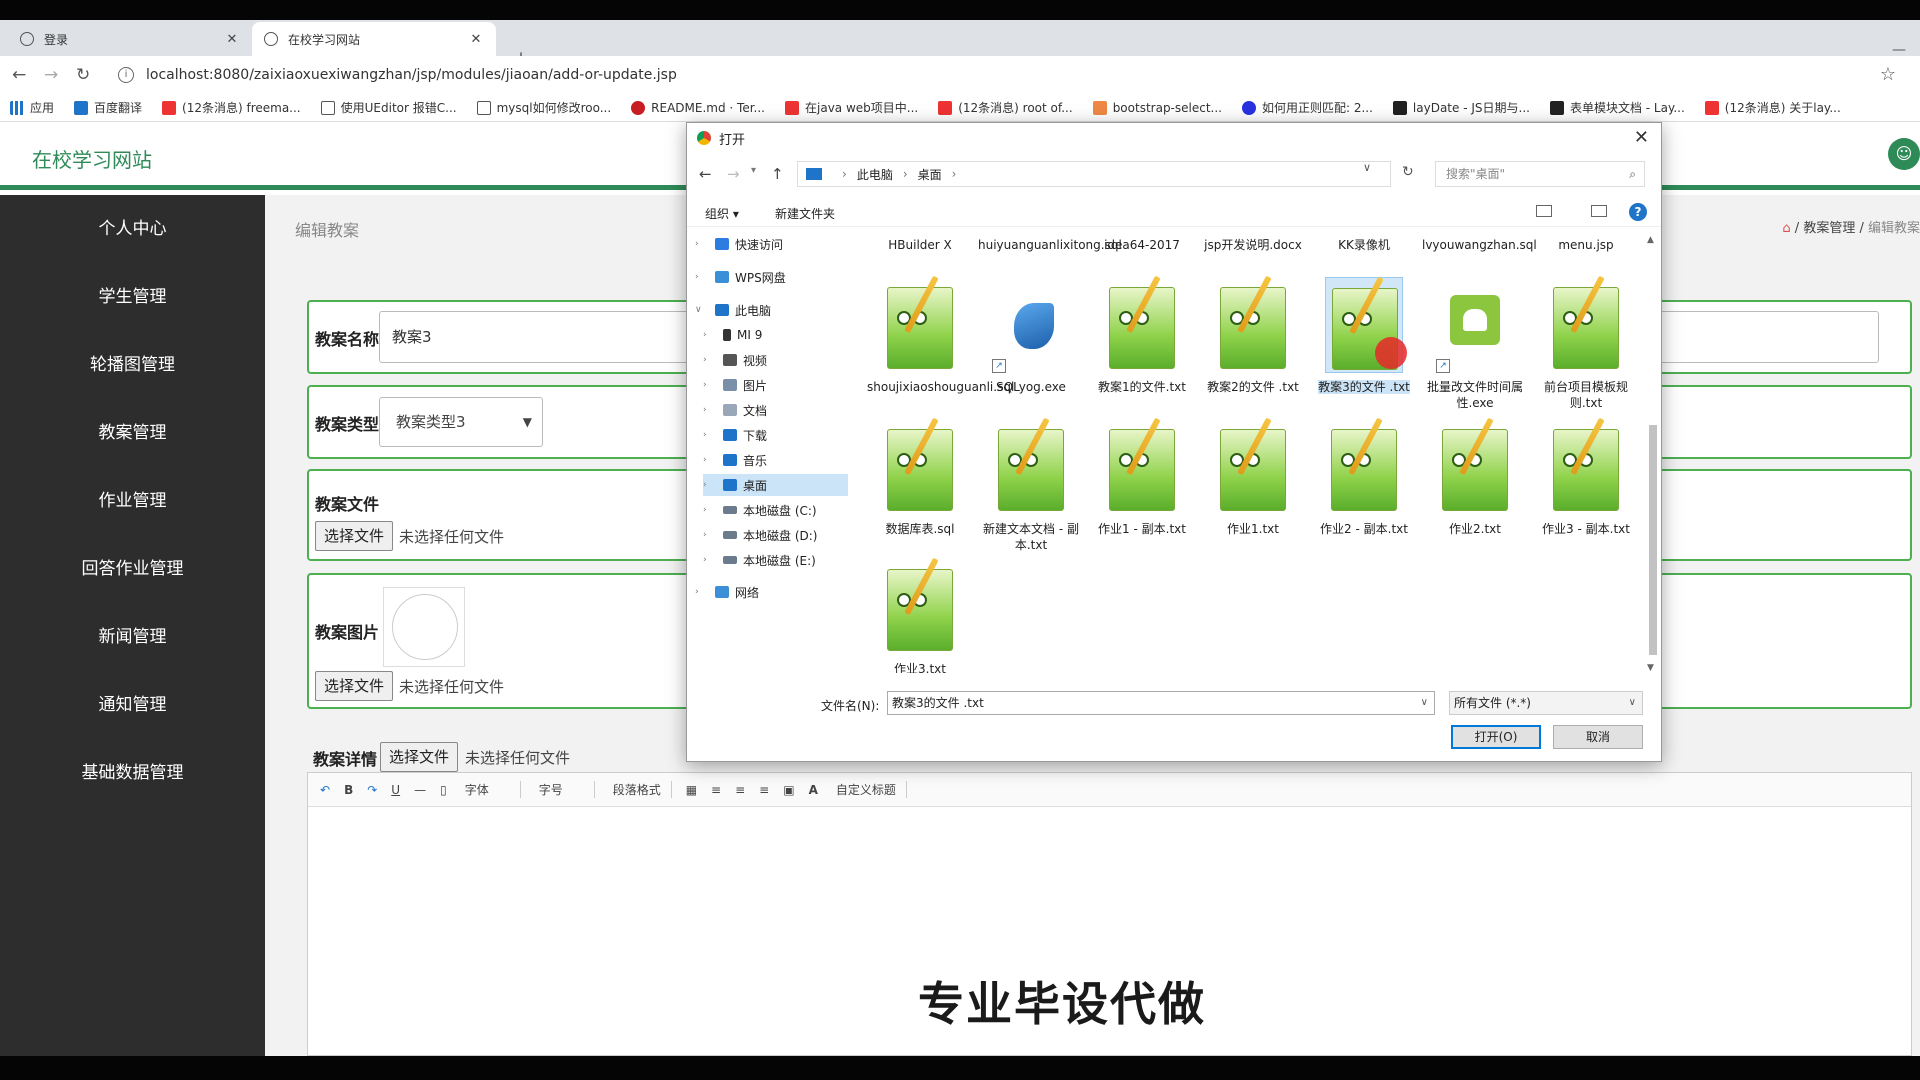 The image size is (1920, 1080). What do you see at coordinates (1888, 74) in the screenshot?
I see `star-icon: ☆` at bounding box center [1888, 74].